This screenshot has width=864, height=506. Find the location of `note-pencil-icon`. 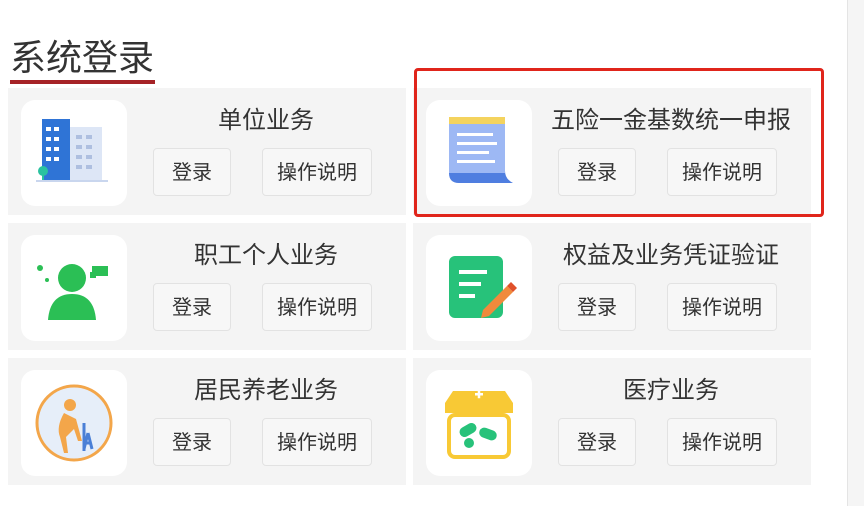

note-pencil-icon is located at coordinates (479, 288).